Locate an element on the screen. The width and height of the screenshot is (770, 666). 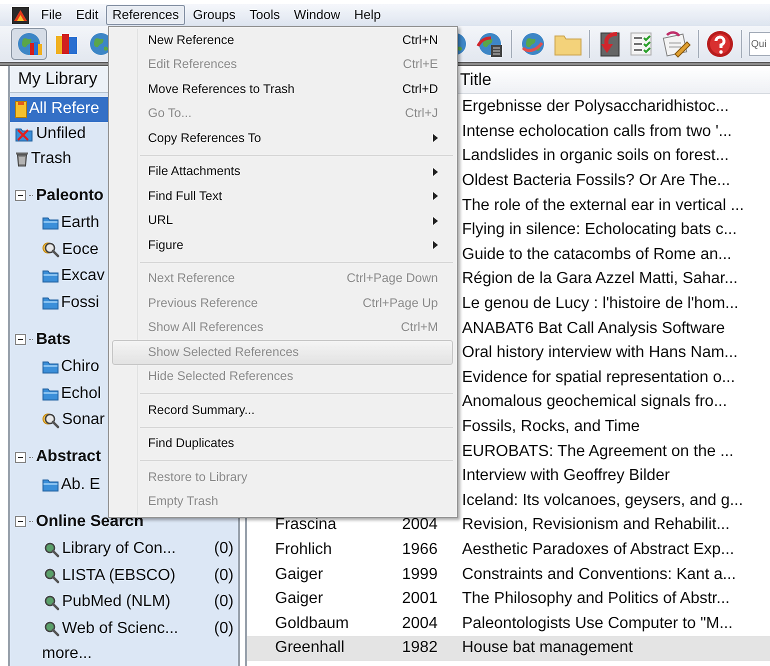
shortcut-text: Ctrl+E is located at coordinates (420, 65).